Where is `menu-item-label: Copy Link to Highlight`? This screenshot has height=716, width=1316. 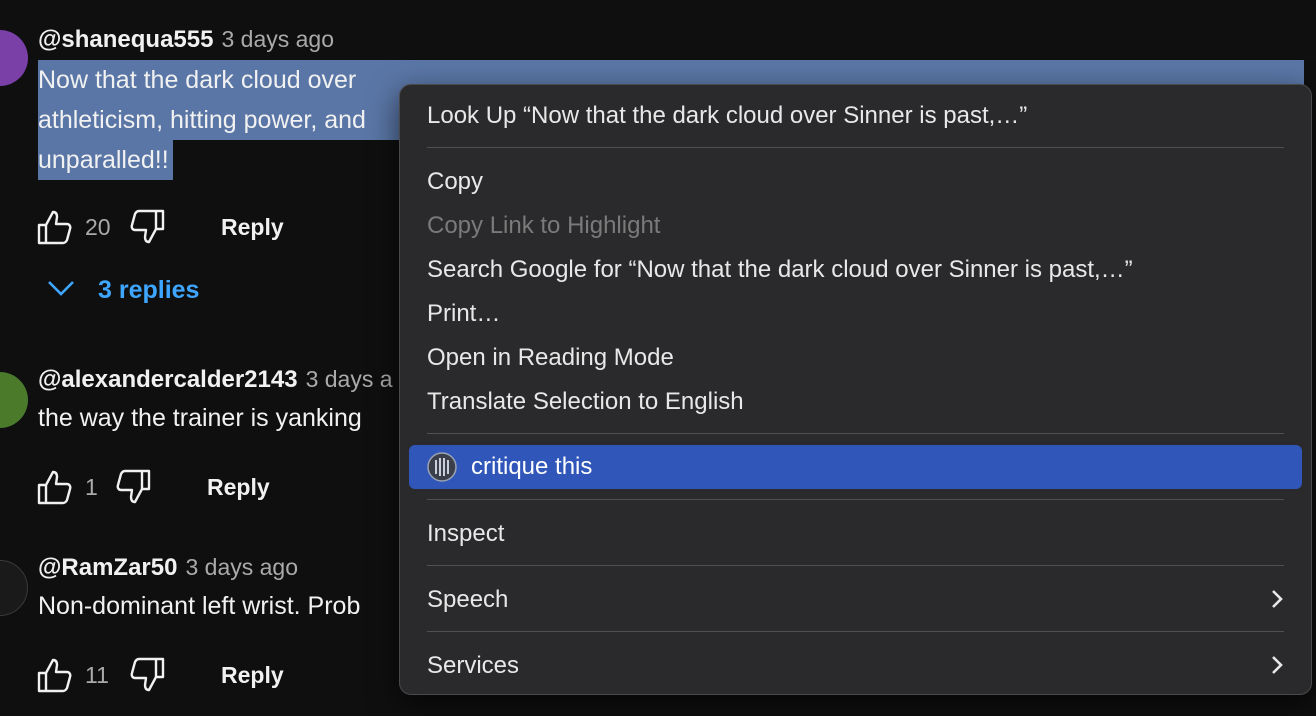 menu-item-label: Copy Link to Highlight is located at coordinates (544, 225).